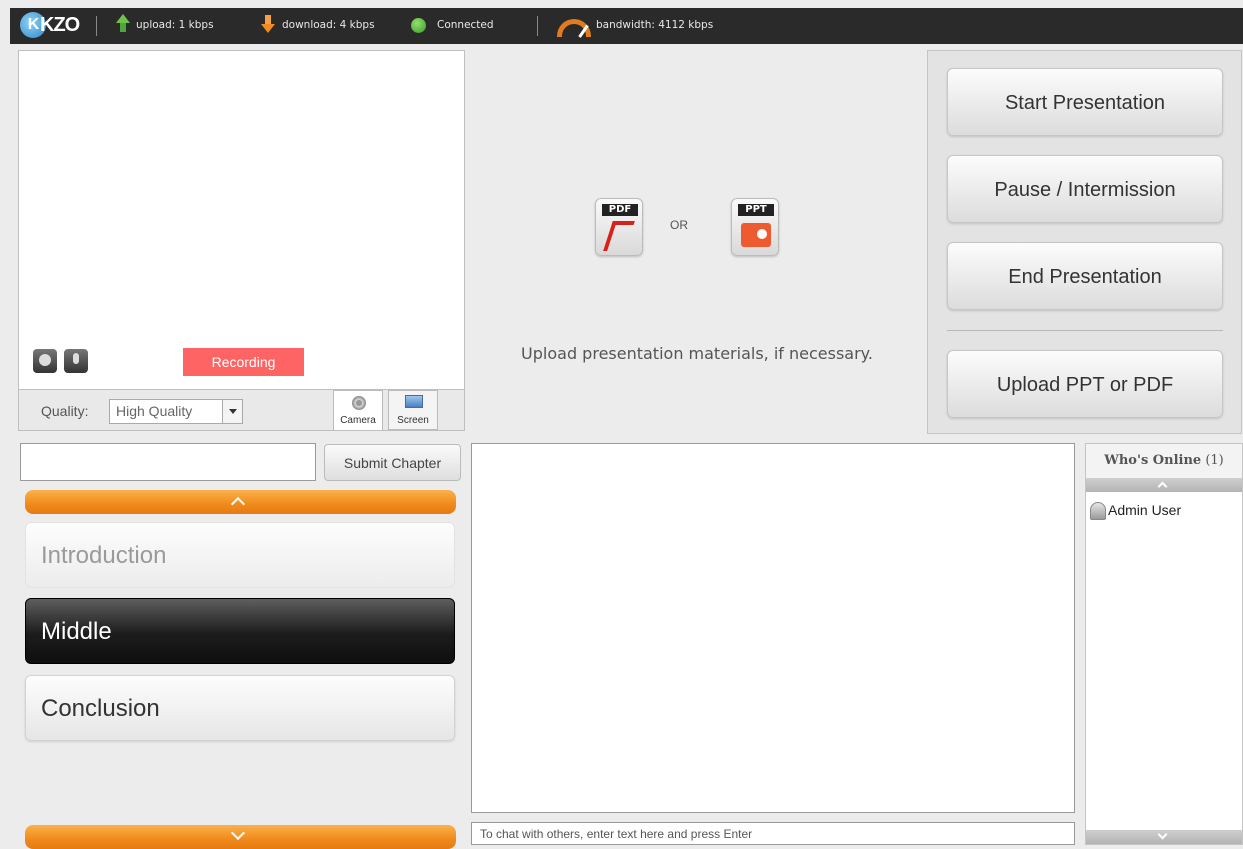 This screenshot has width=1243, height=849. I want to click on chapters-scroll-up-button, so click(240, 502).